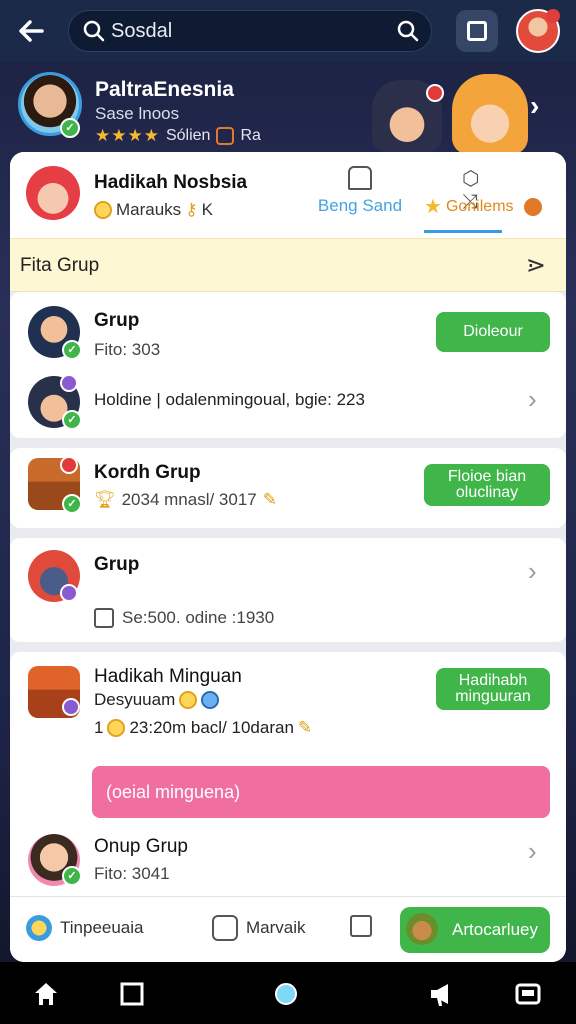  What do you see at coordinates (132, 994) in the screenshot?
I see `recents-icon` at bounding box center [132, 994].